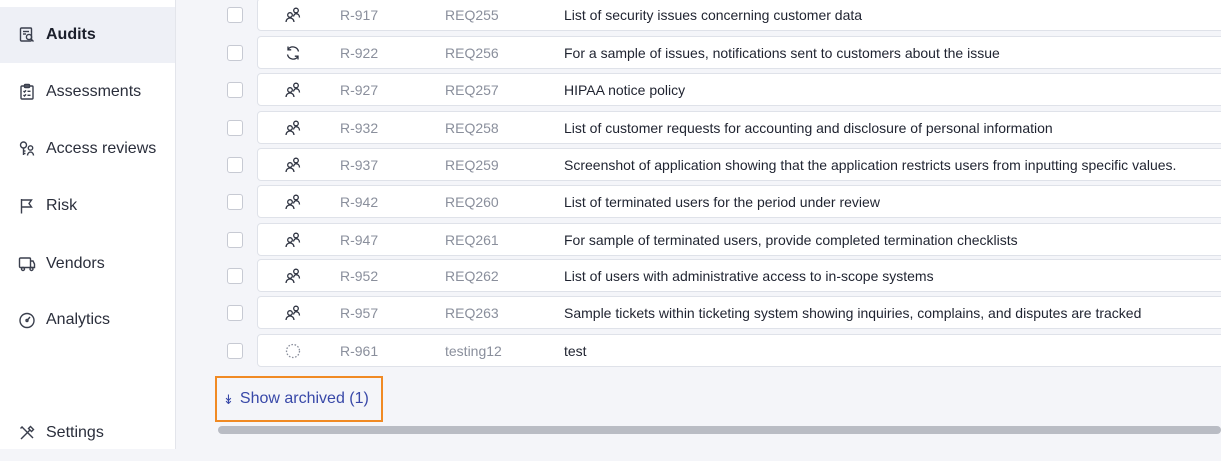 The image size is (1221, 461). Describe the element at coordinates (27, 35) in the screenshot. I see `audit-search-icon` at that location.